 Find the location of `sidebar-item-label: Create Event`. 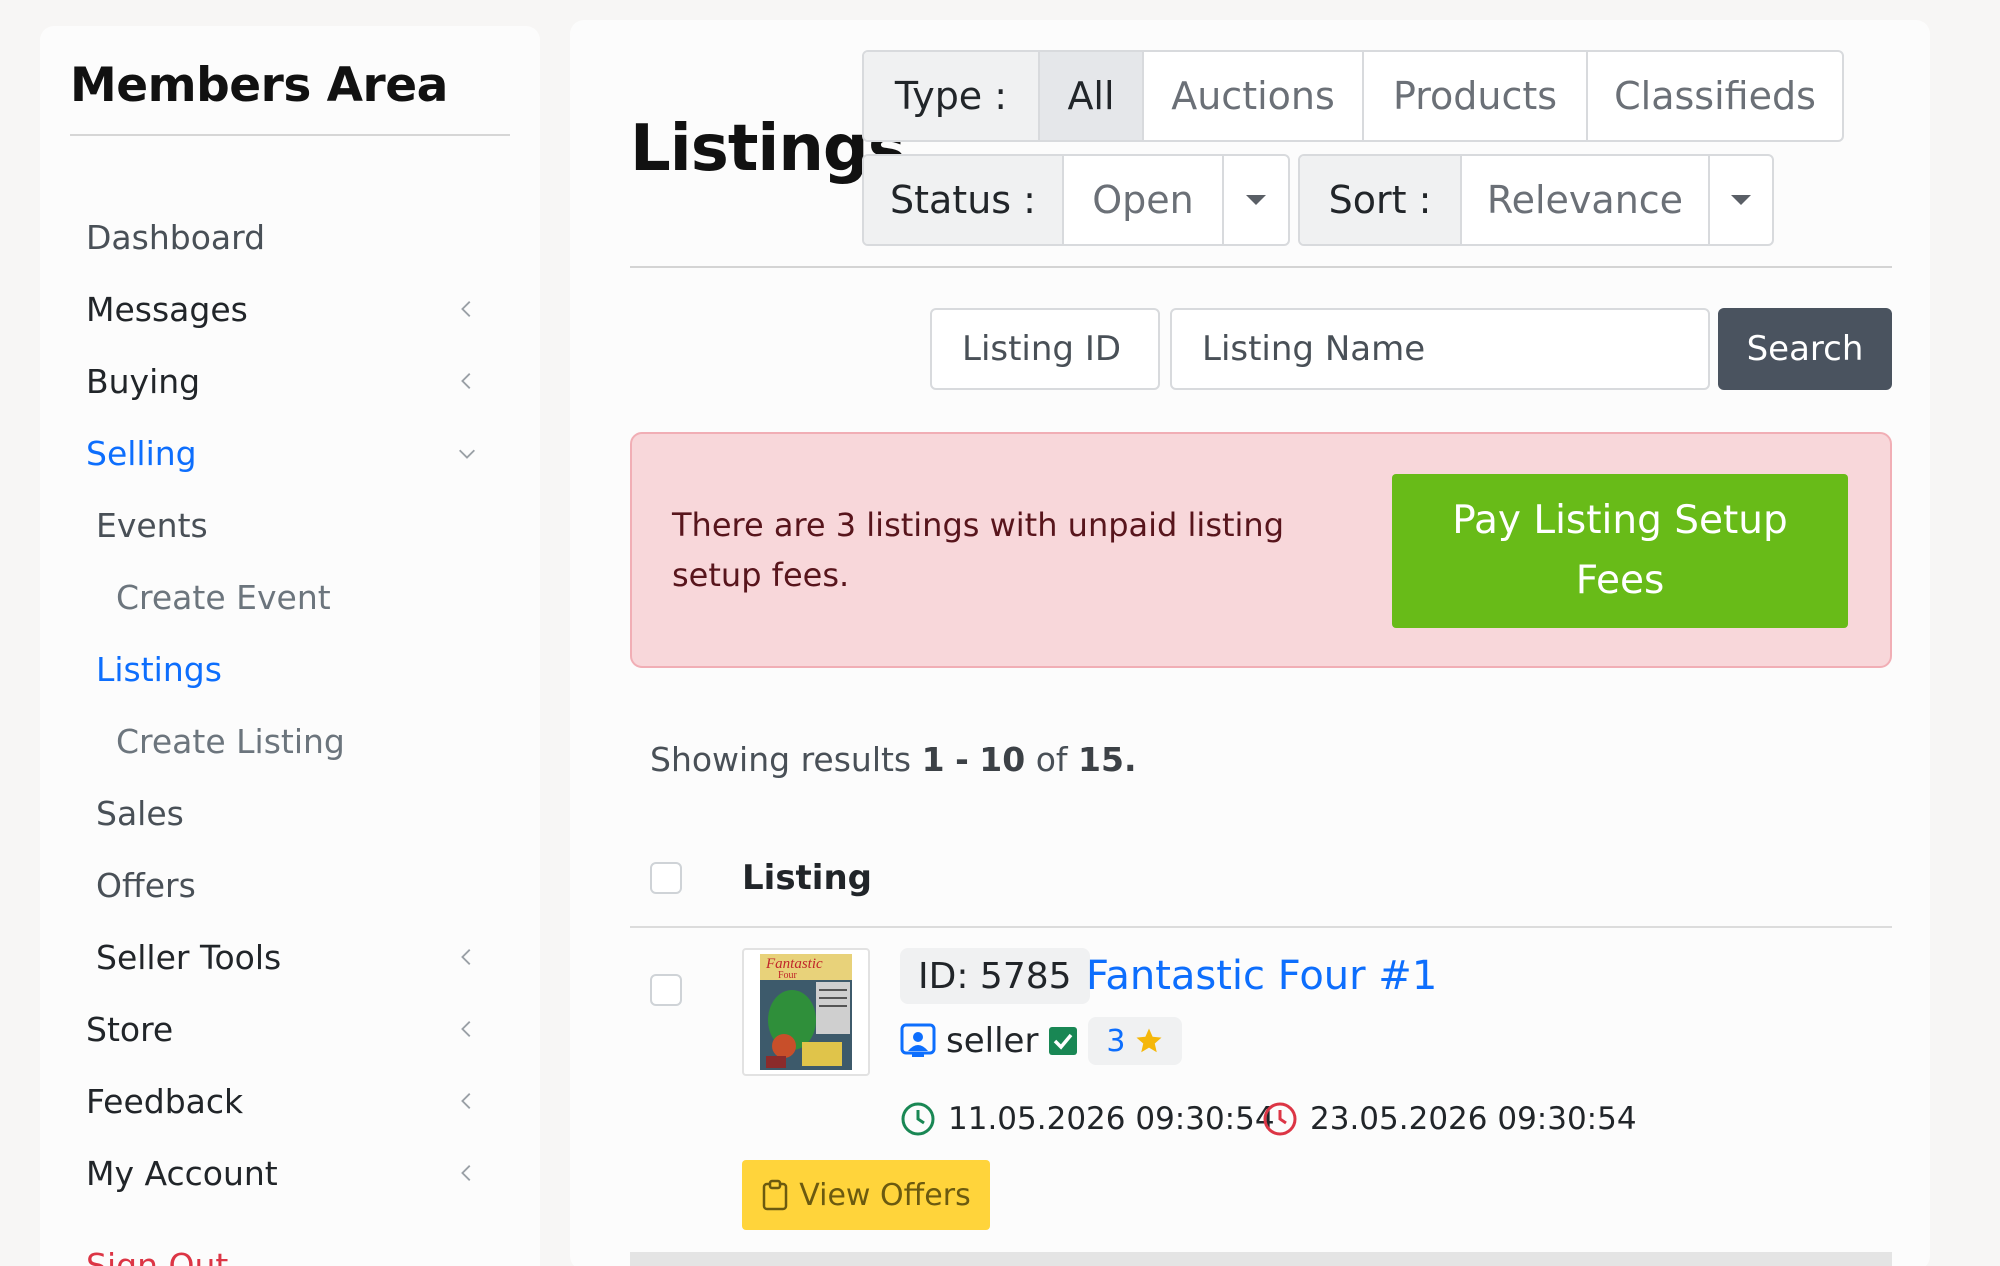

sidebar-item-label: Create Event is located at coordinates (223, 597).